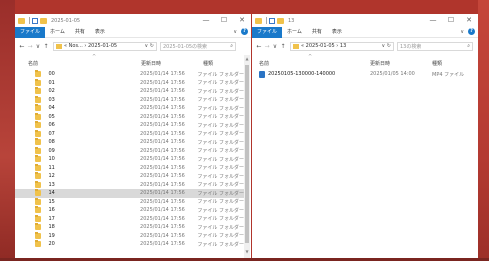 The image size is (489, 261). What do you see at coordinates (129, 74) in the screenshot?
I see `folder-row: 00 2025/01/14 17:56 ファイル フォルダー` at bounding box center [129, 74].